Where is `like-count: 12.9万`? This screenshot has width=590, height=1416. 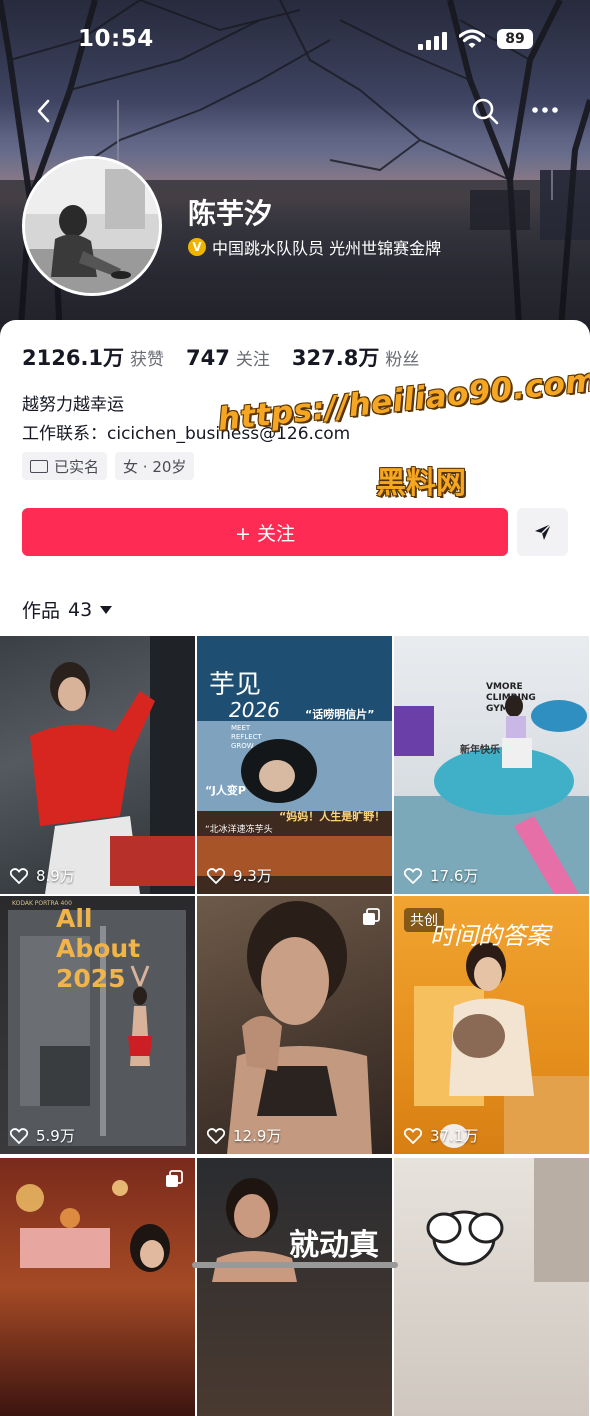
like-count: 12.9万 is located at coordinates (244, 1135).